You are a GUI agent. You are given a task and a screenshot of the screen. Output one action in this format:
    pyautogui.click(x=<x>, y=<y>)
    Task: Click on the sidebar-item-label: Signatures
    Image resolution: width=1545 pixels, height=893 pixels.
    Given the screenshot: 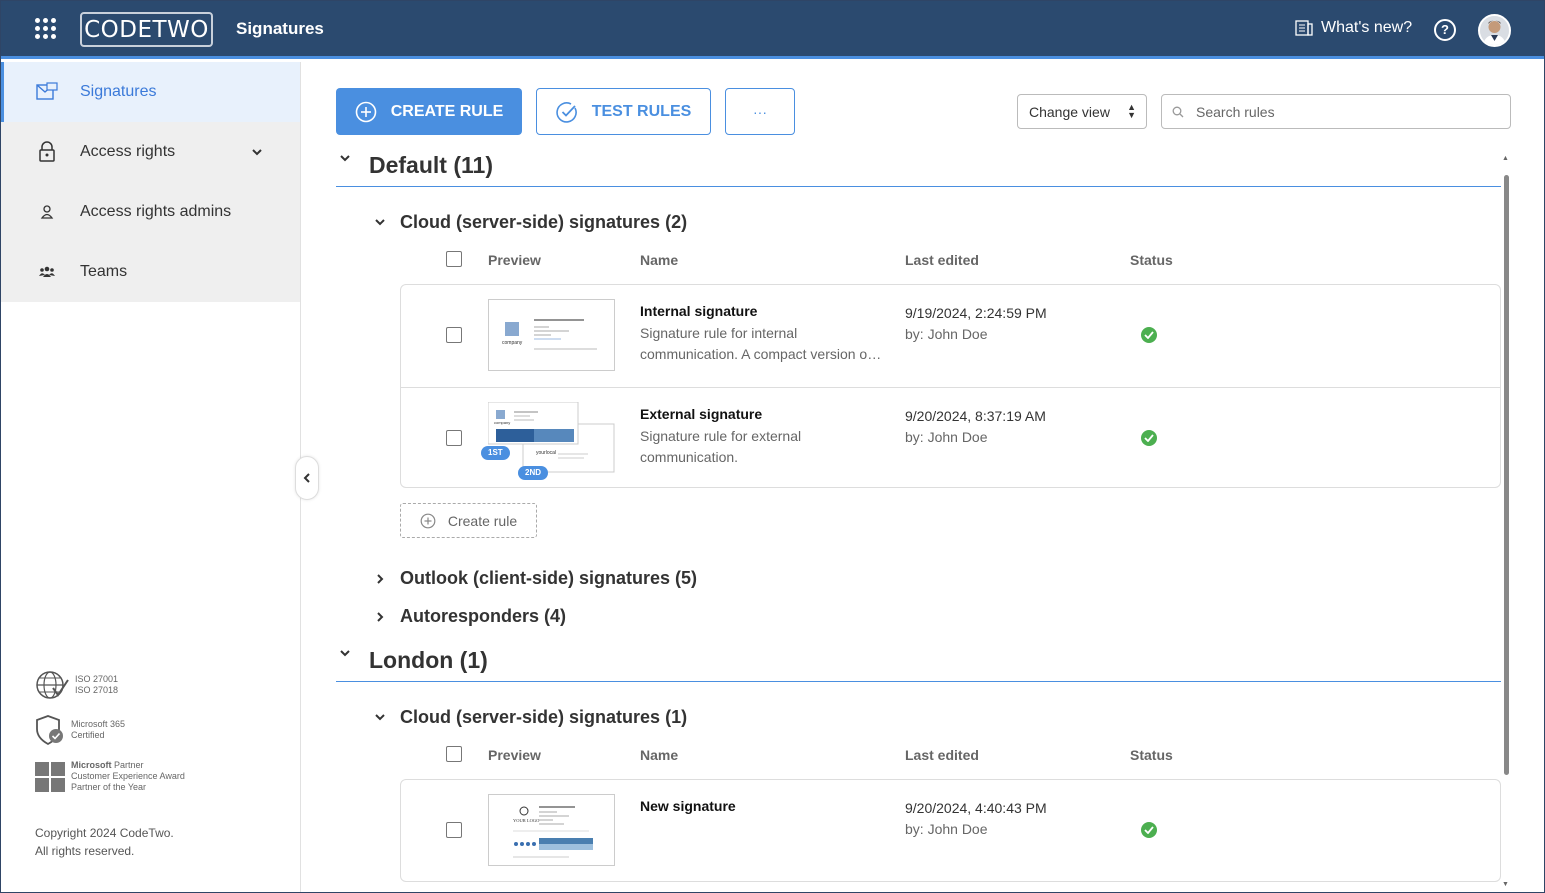 What is the action you would take?
    pyautogui.click(x=118, y=91)
    